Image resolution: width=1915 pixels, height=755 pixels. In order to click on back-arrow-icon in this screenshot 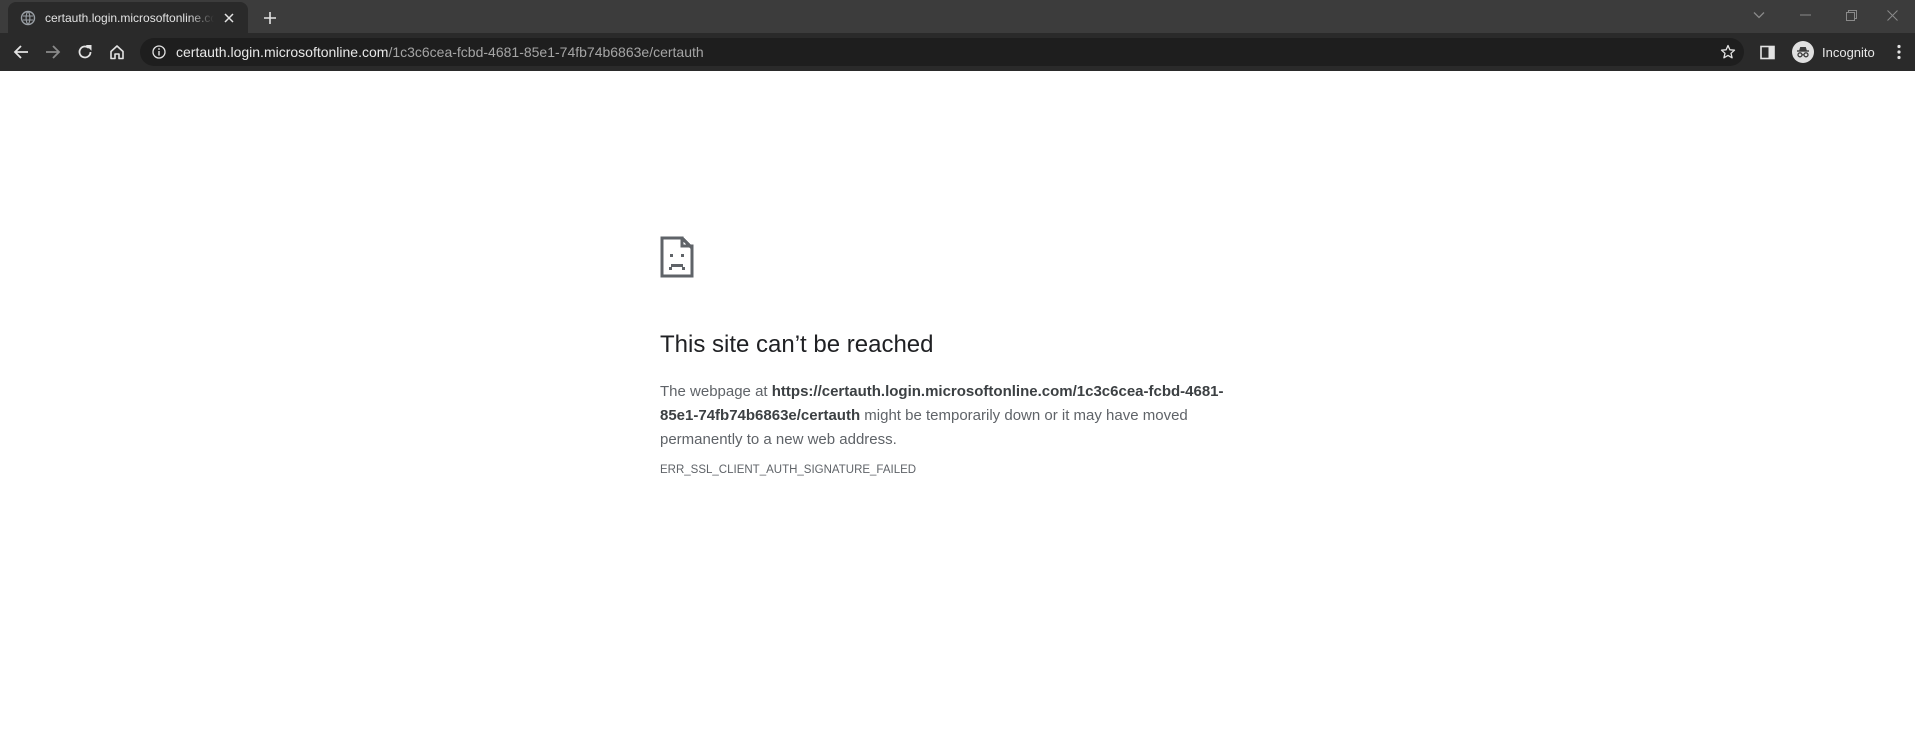, I will do `click(20, 52)`.